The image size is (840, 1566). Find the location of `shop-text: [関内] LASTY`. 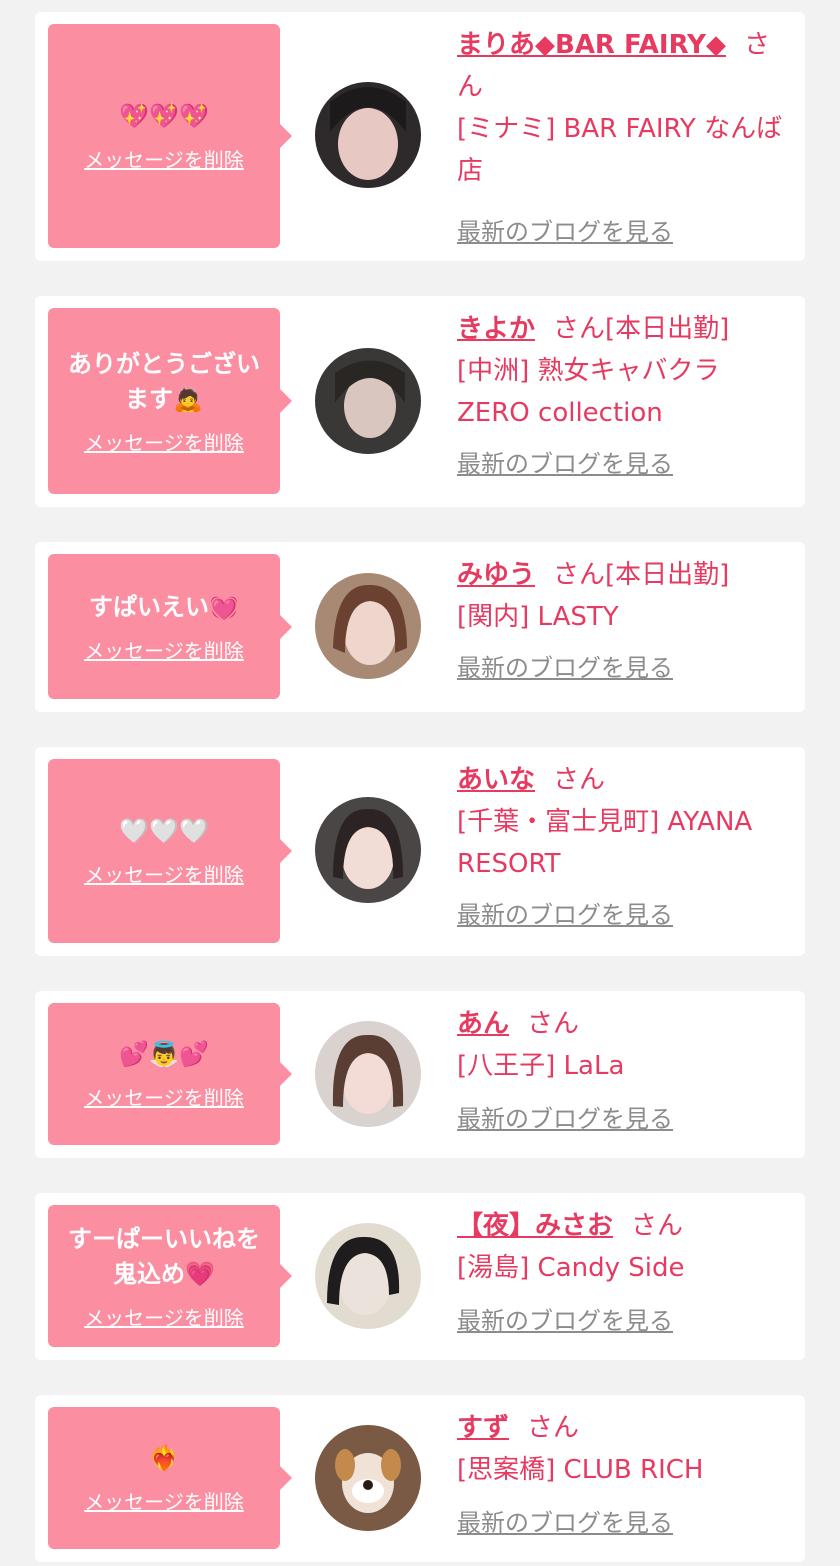

shop-text: [関内] LASTY is located at coordinates (538, 617).